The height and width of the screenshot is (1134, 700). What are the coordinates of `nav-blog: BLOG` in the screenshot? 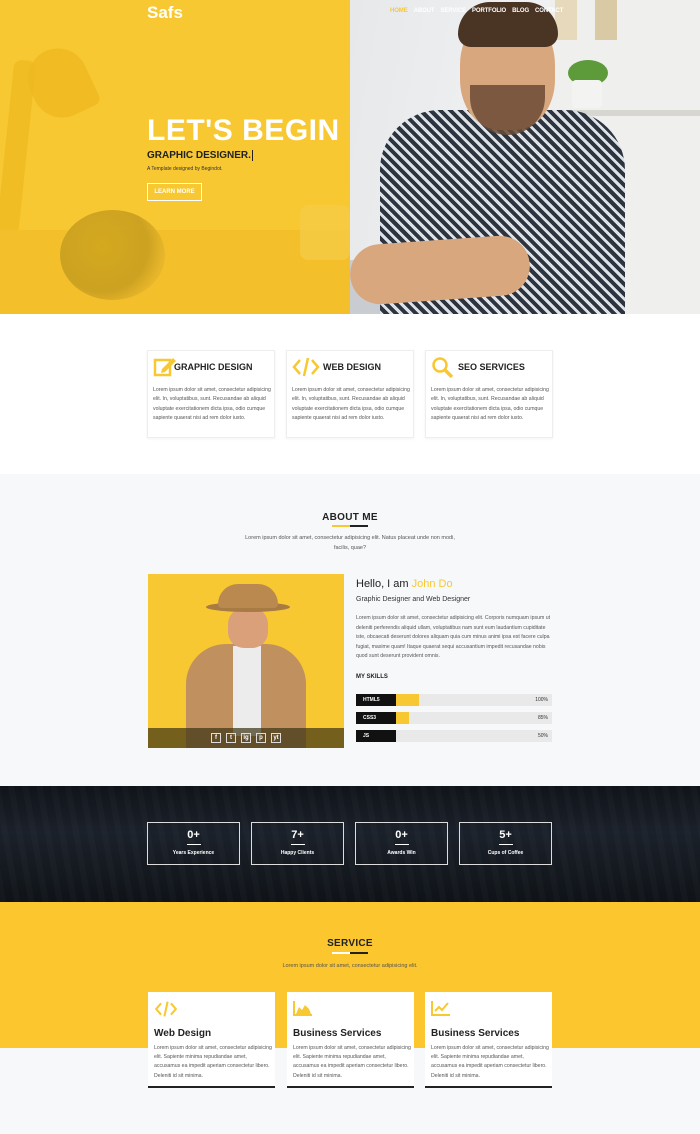 It's located at (520, 11).